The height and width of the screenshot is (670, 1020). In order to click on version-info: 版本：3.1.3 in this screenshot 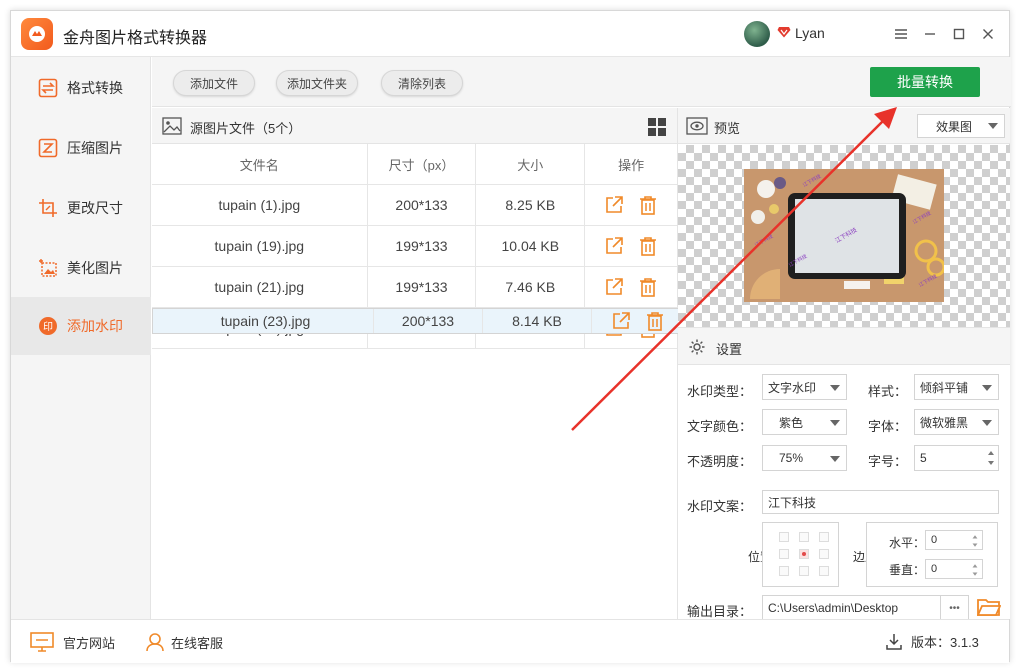, I will do `click(932, 641)`.